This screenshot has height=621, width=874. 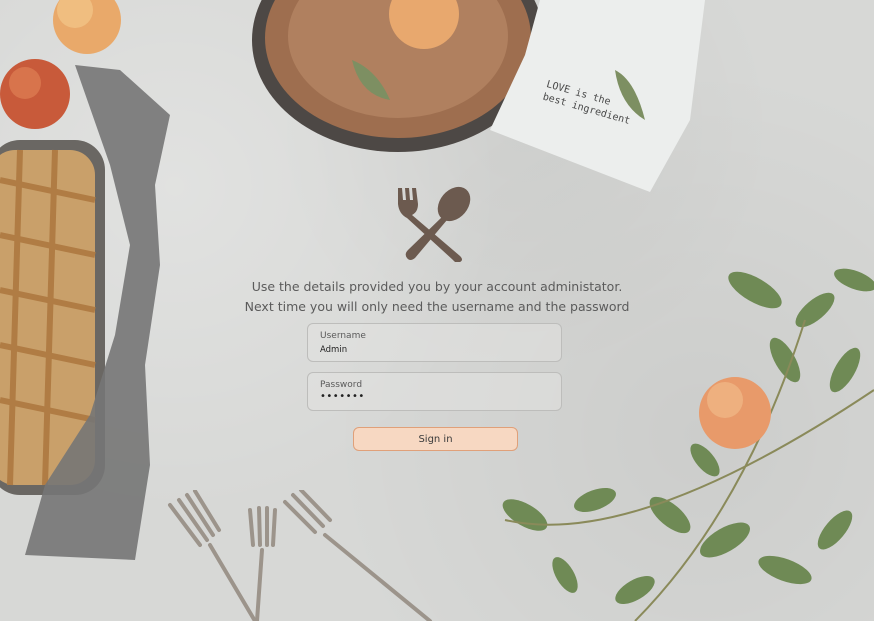 I want to click on sign-in-button: Sign in, so click(x=435, y=439).